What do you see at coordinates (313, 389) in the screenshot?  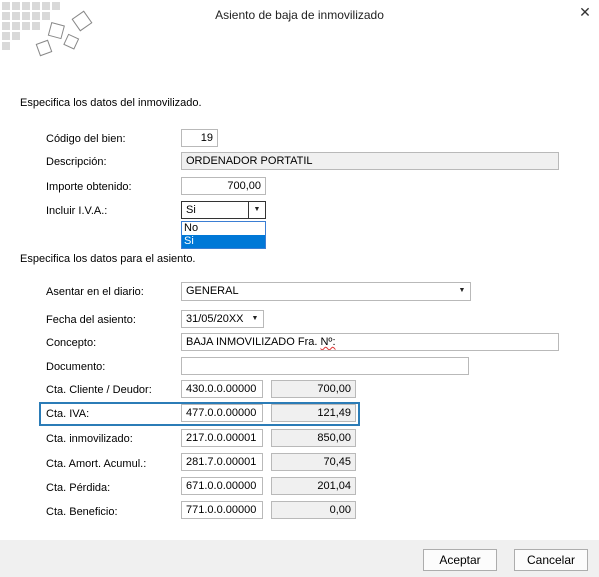 I see `cta-cliente-importe: 700,00` at bounding box center [313, 389].